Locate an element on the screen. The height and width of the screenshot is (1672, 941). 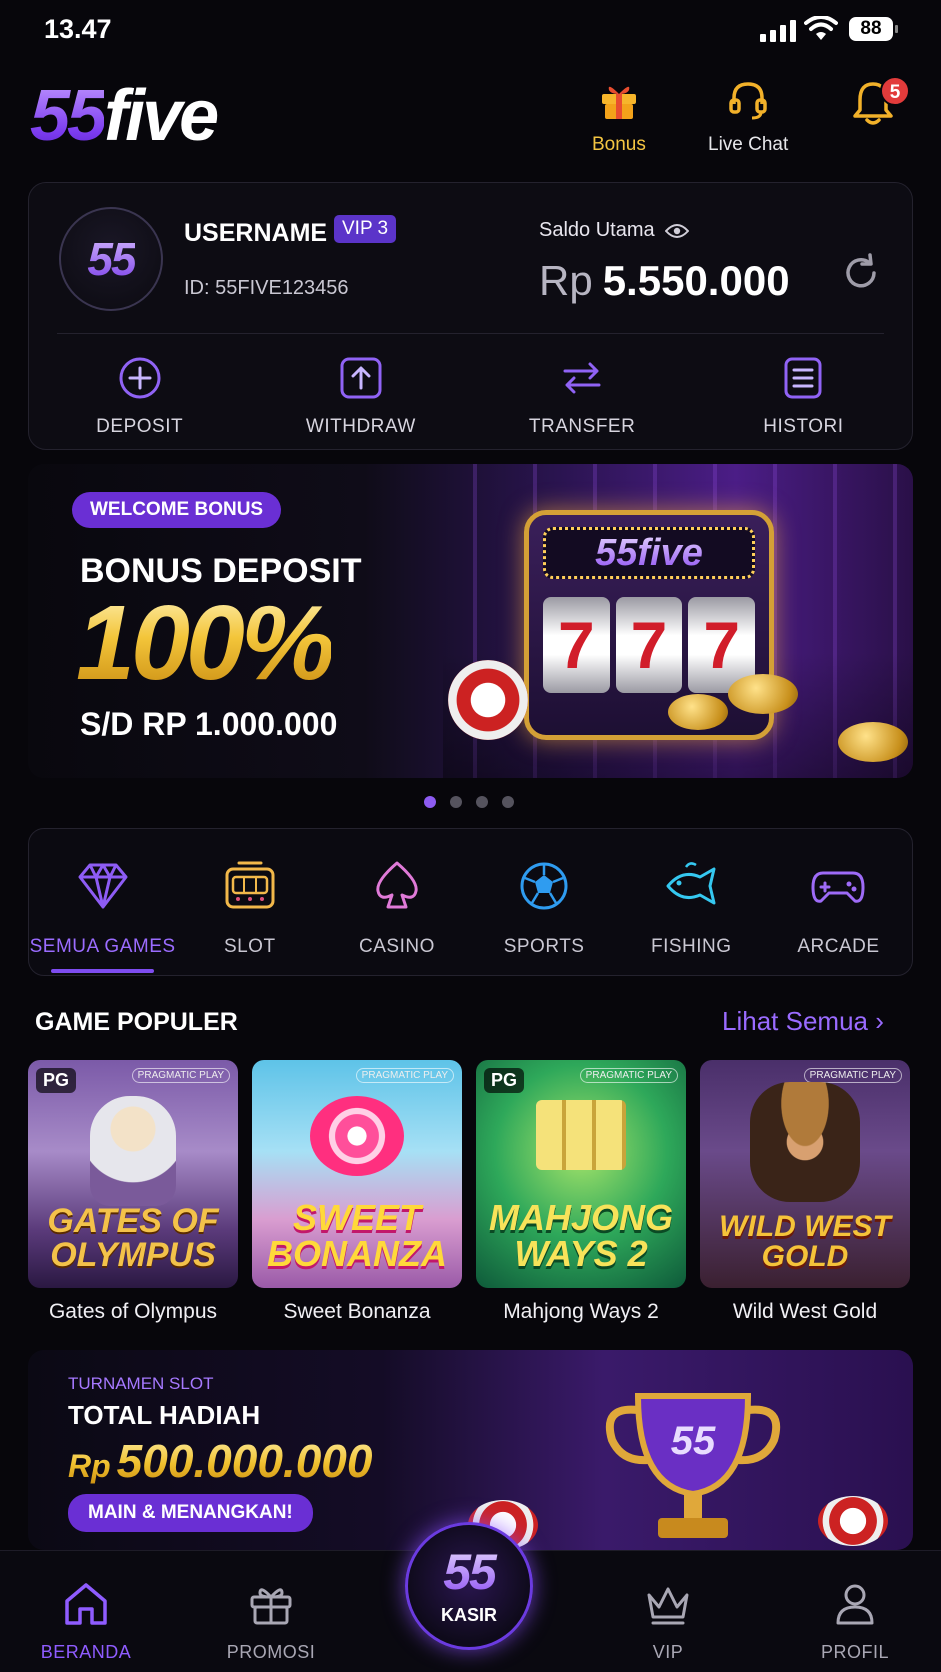
slot-reels: 7 7 7 is located at coordinates (649, 645).